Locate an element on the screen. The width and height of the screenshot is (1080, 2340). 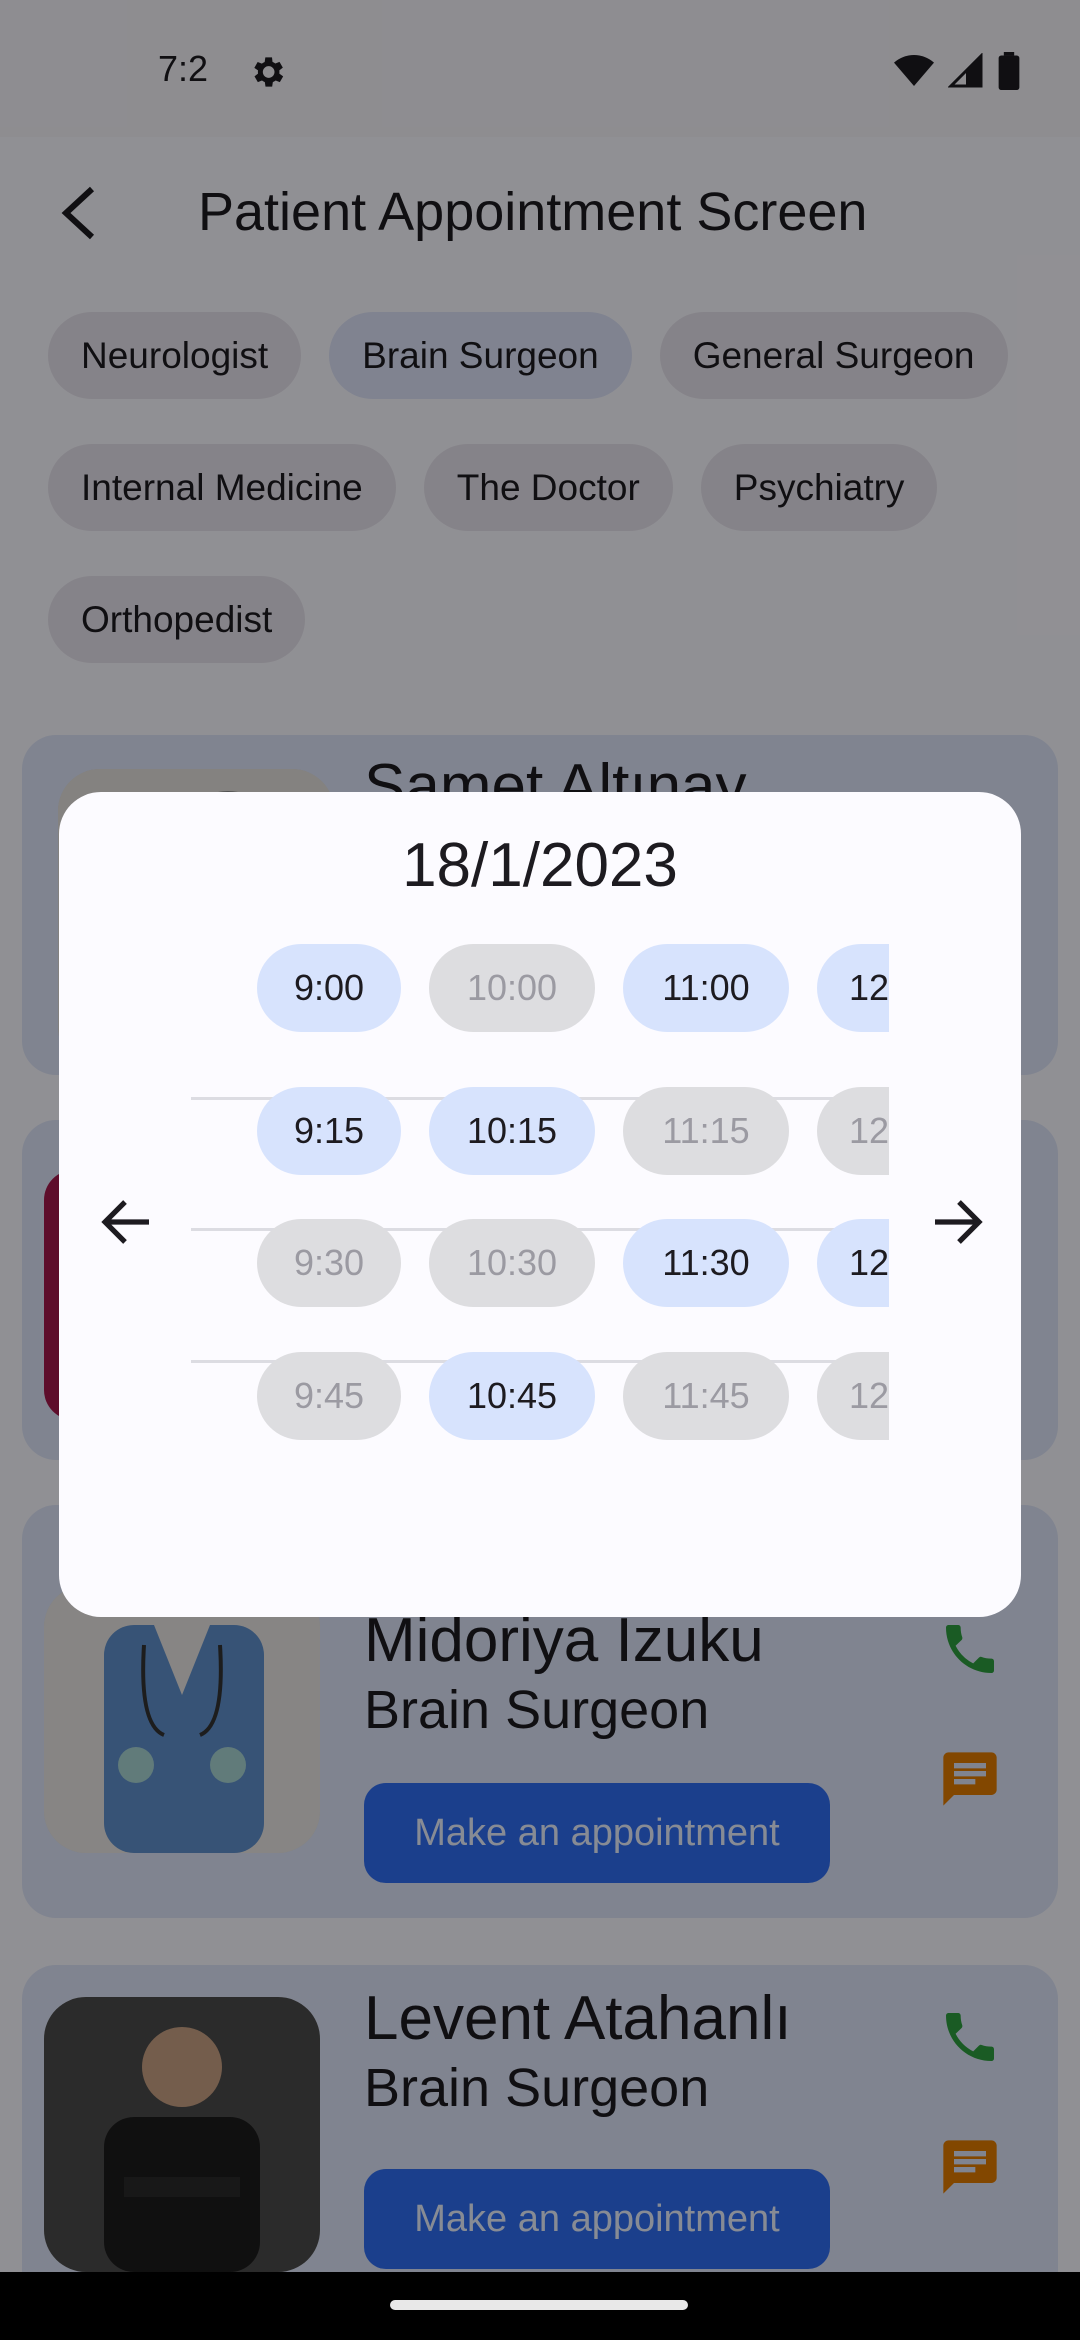
arrow-left-icon is located at coordinates (125, 1222).